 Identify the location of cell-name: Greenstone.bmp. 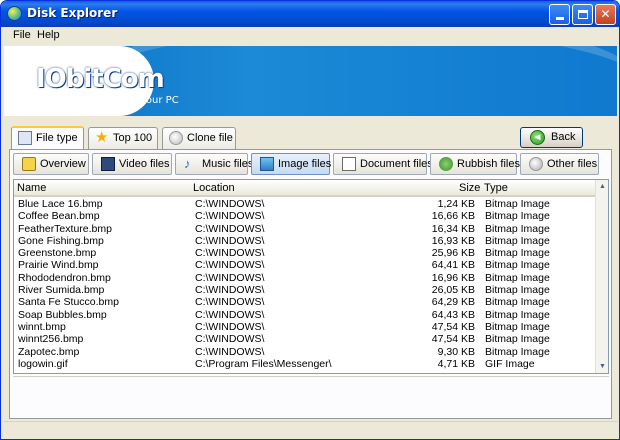
(57, 253).